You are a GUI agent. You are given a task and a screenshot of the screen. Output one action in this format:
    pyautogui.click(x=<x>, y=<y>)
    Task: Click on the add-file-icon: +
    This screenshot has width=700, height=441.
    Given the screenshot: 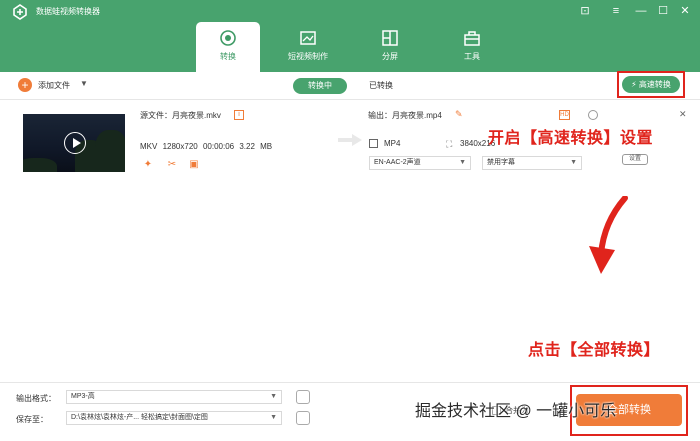 What is the action you would take?
    pyautogui.click(x=25, y=85)
    